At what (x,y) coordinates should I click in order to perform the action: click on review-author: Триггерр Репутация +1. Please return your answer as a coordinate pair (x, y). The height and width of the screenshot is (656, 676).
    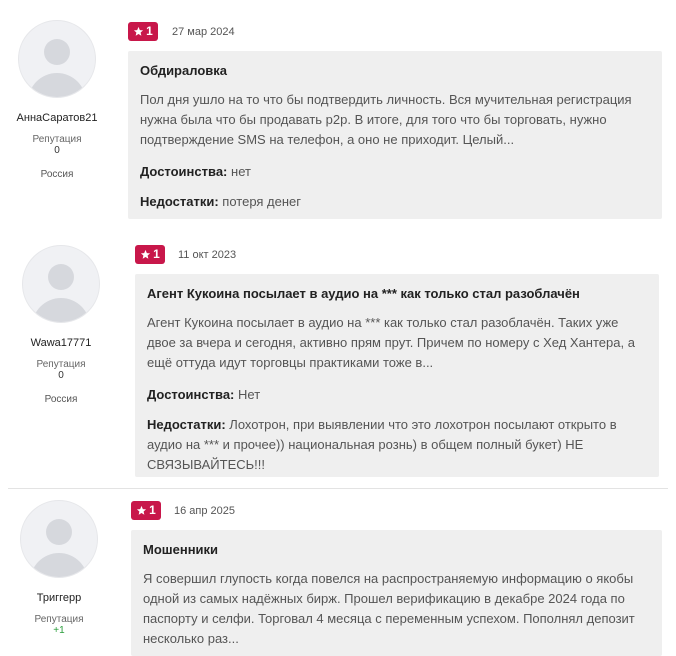
    Looking at the image, I should click on (59, 568).